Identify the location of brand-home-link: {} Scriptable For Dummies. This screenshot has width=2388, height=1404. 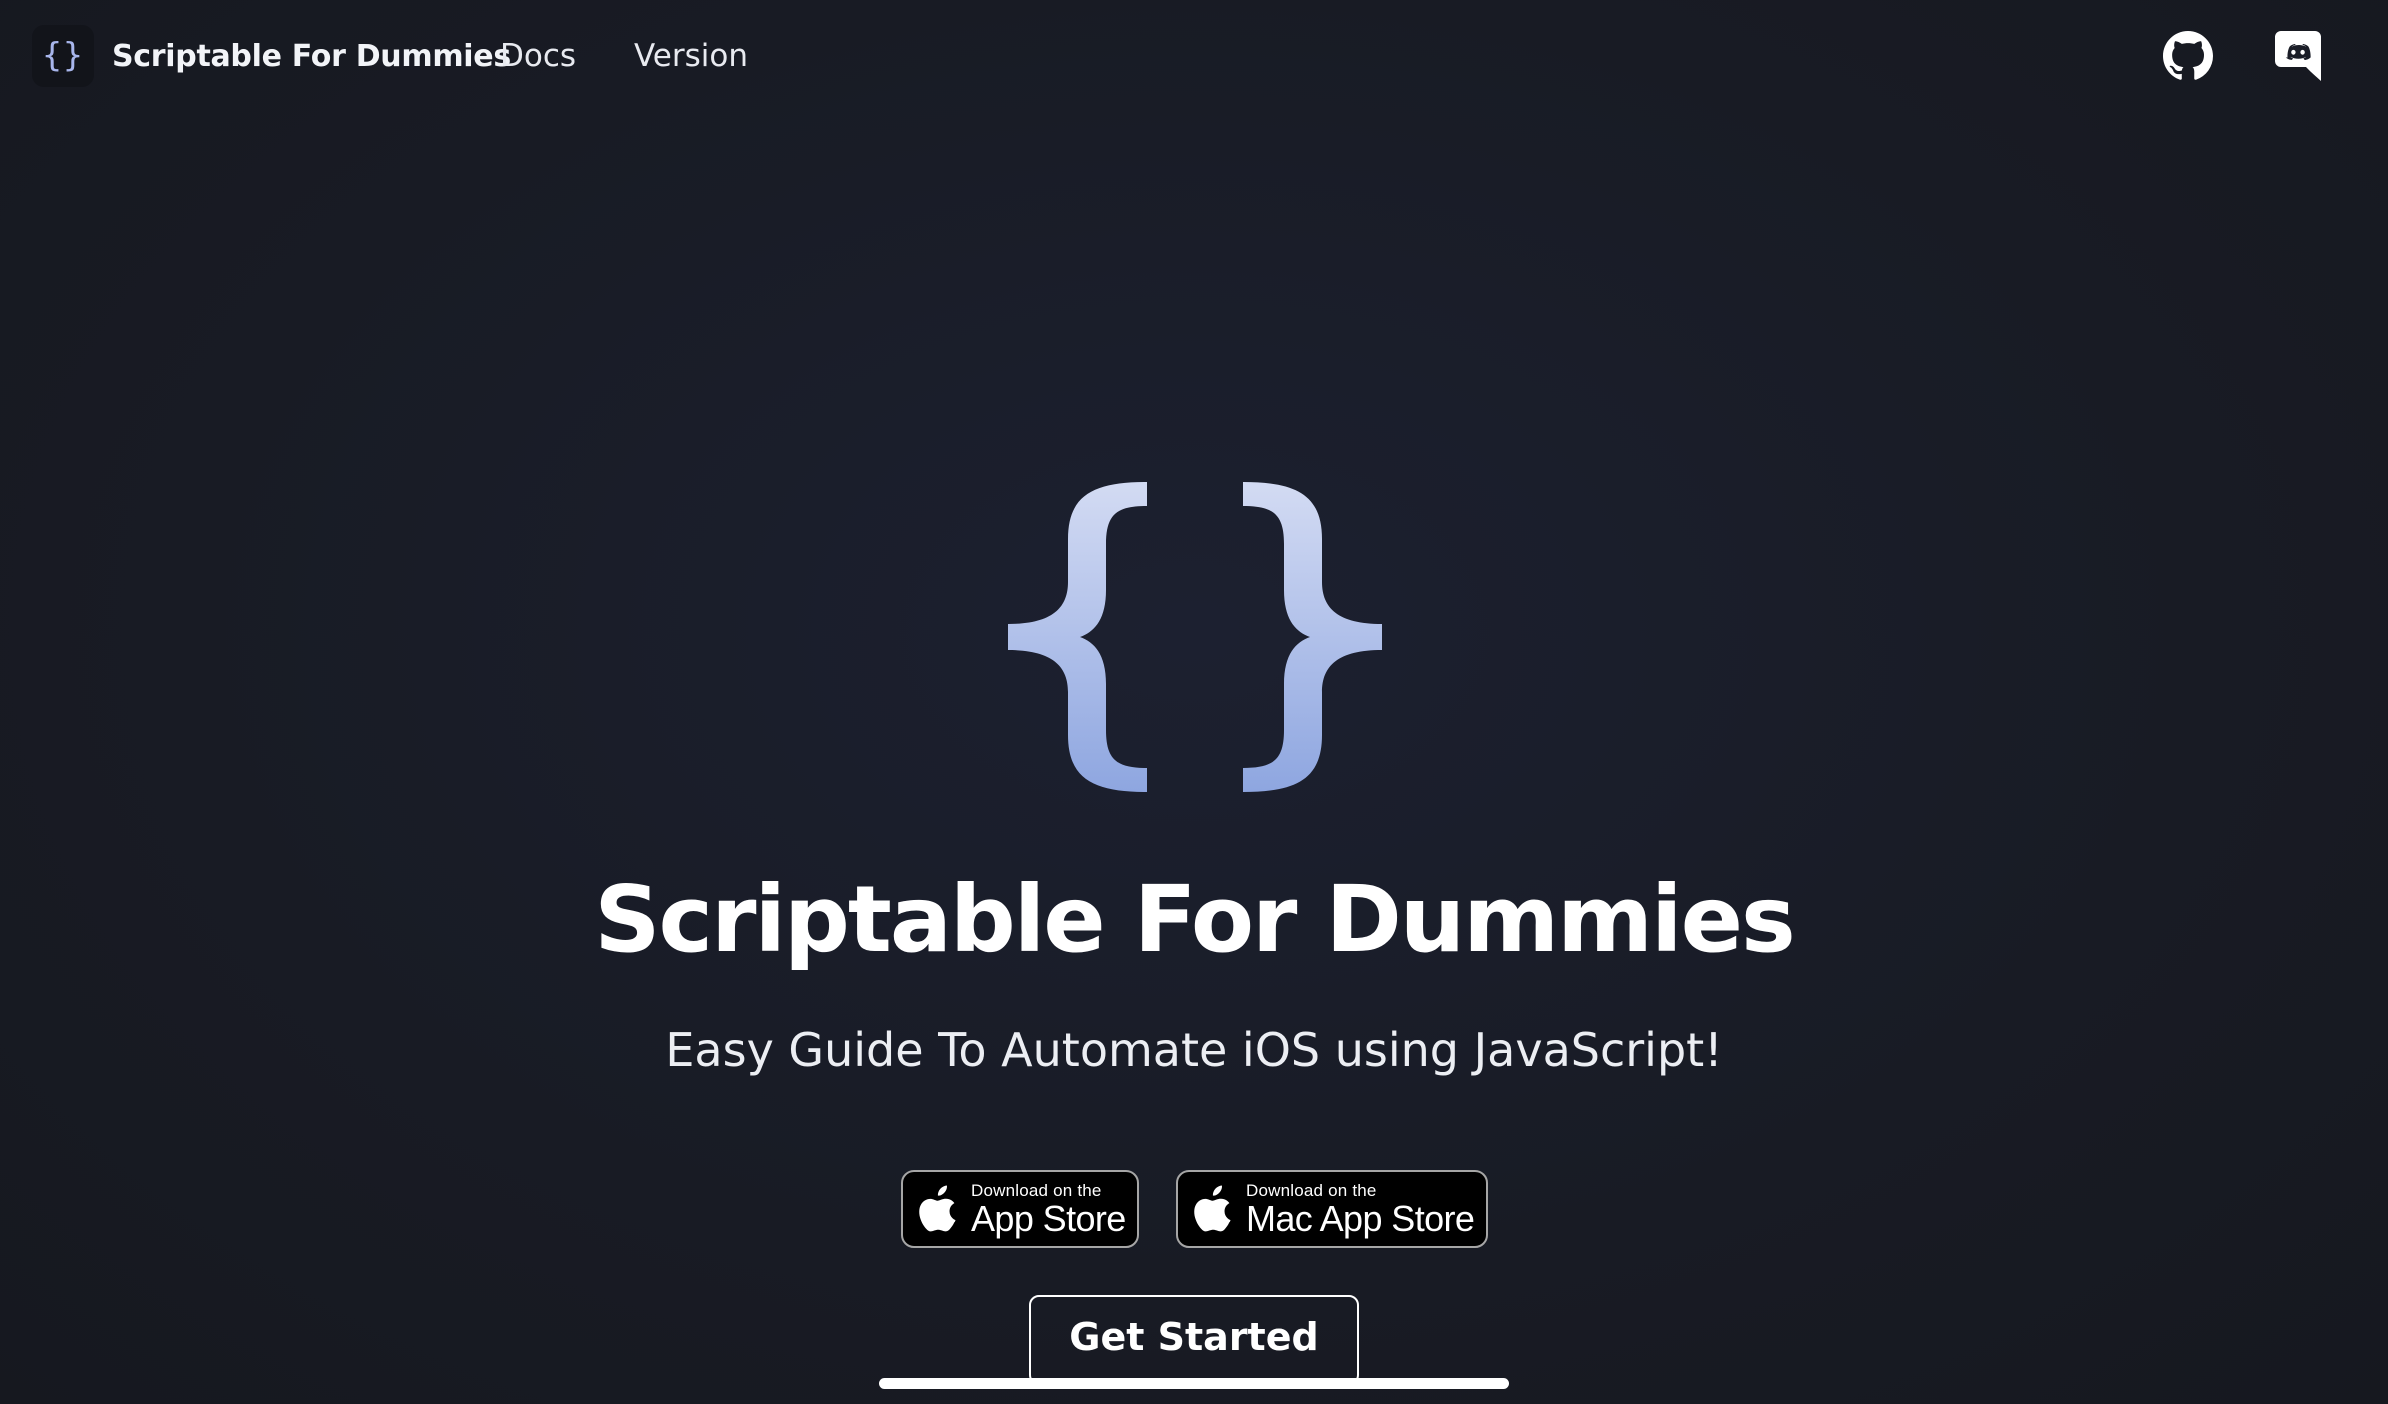
(271, 56).